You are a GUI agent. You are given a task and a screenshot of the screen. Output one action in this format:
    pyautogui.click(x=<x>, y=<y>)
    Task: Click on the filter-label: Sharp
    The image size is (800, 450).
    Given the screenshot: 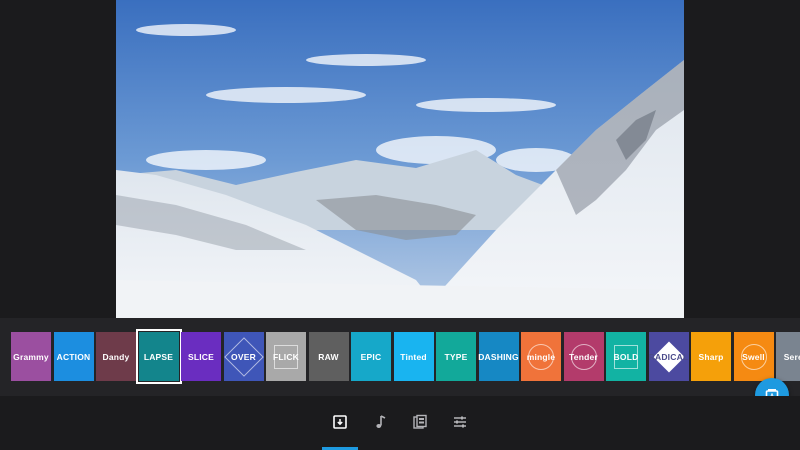 What is the action you would take?
    pyautogui.click(x=711, y=356)
    